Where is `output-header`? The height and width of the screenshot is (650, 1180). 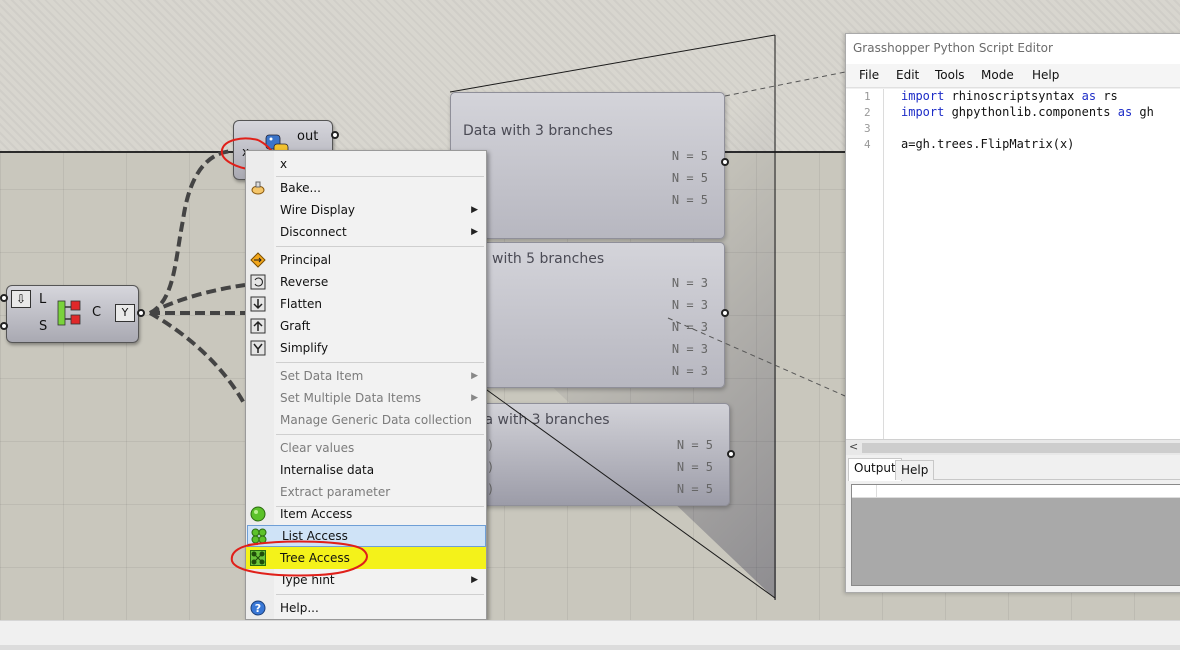
output-header is located at coordinates (1016, 491).